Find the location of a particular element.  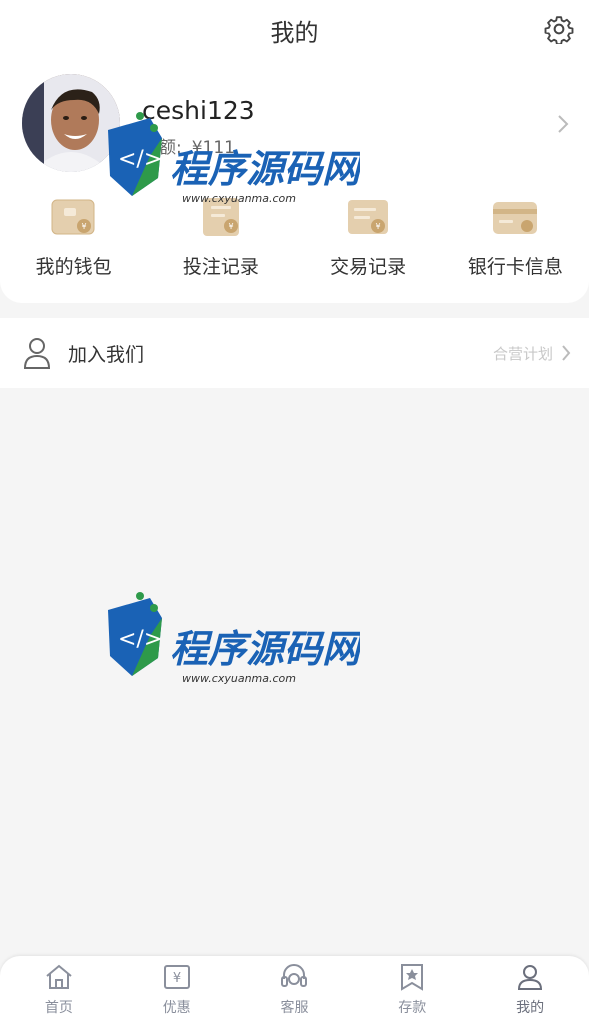

balance-value: ¥111 is located at coordinates (213, 148).